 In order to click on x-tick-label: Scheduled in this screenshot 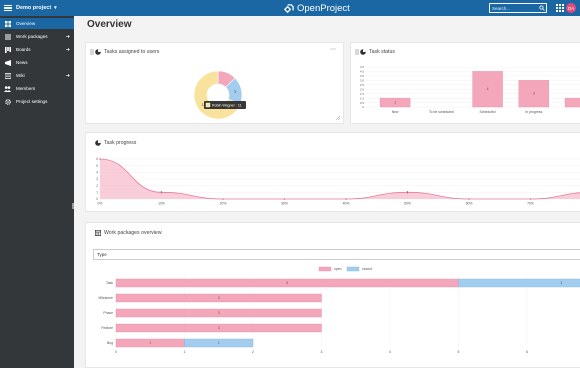, I will do `click(488, 112)`.